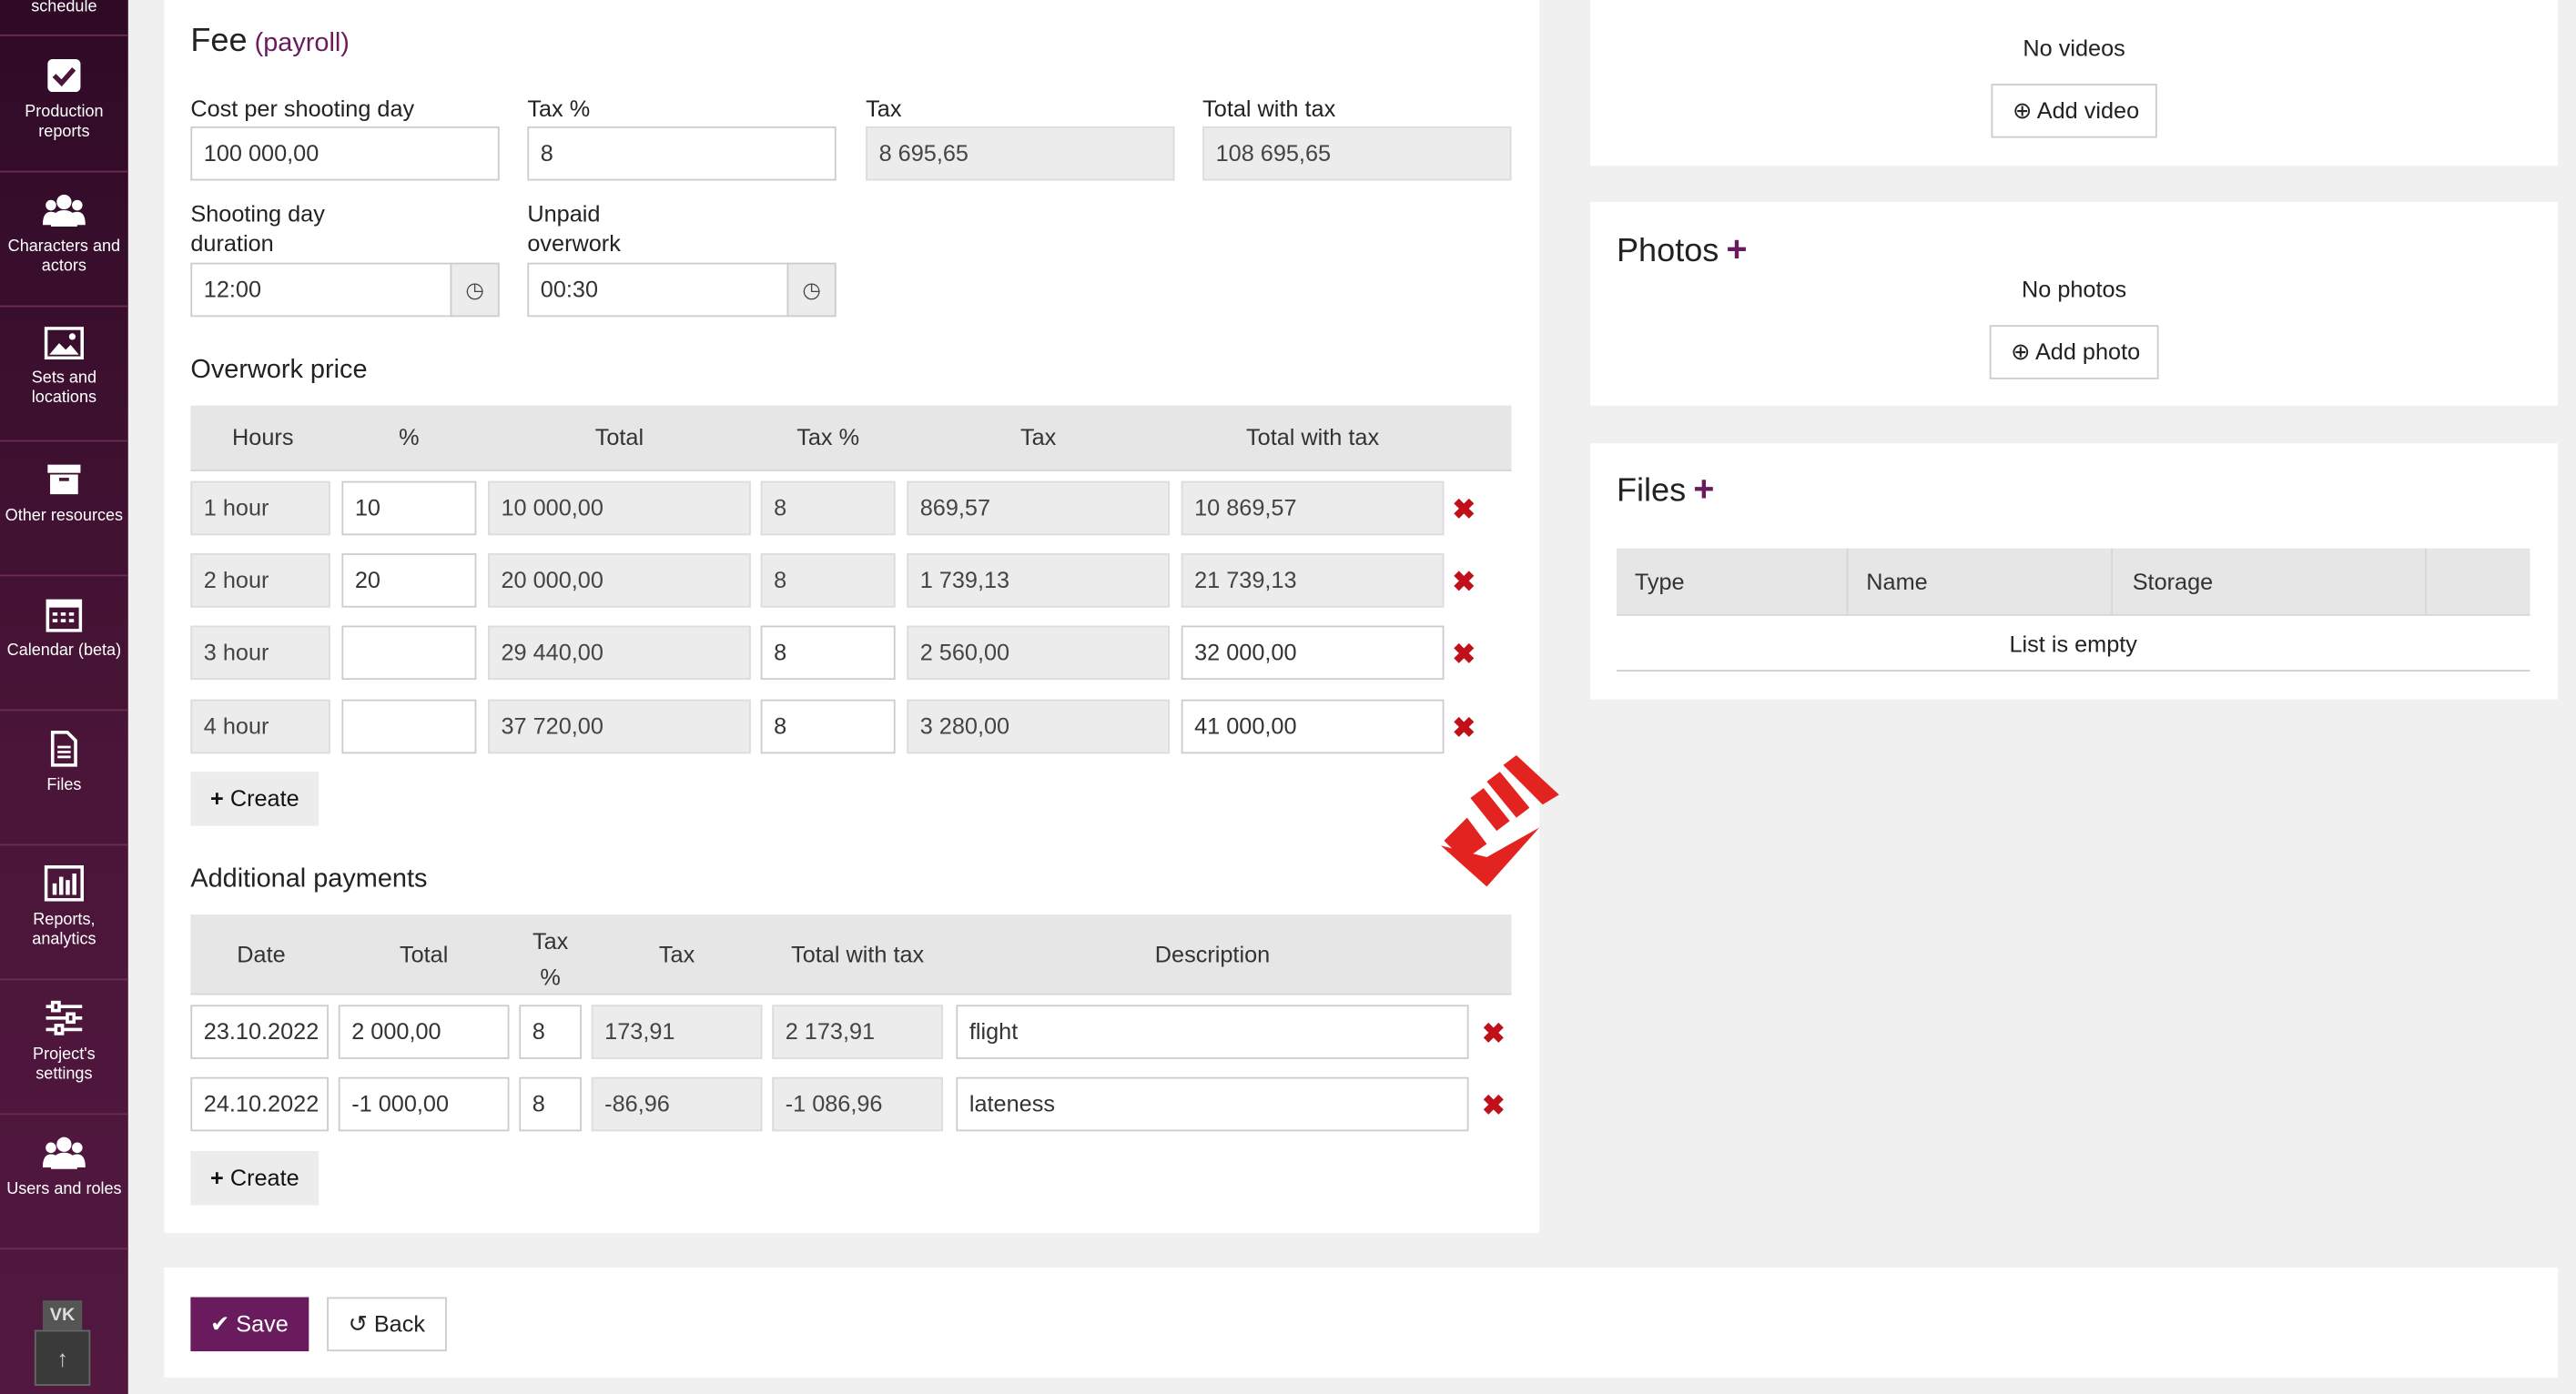 The image size is (2576, 1394). I want to click on duration-label-line: duration, so click(232, 243).